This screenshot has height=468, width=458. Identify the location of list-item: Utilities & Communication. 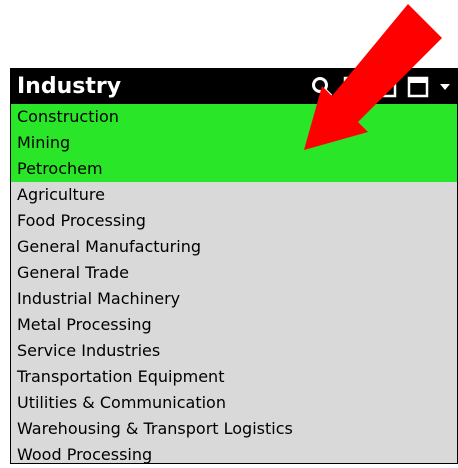
(234, 403).